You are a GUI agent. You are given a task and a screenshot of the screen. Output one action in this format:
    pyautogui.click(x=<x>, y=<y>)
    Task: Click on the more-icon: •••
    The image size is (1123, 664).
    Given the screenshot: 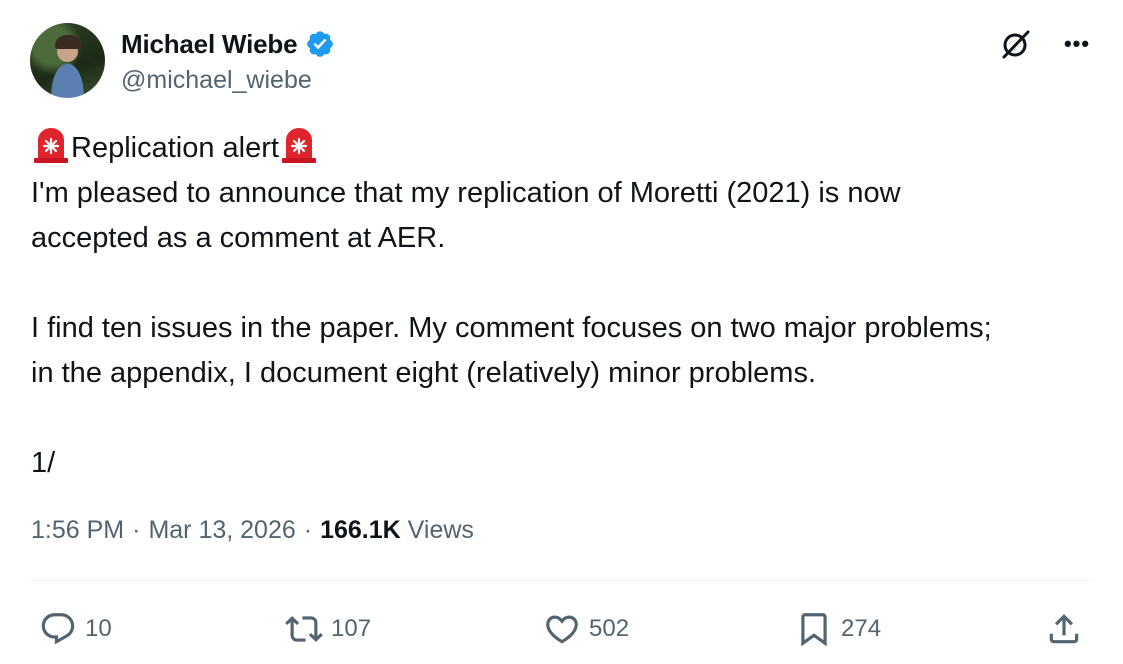 What is the action you would take?
    pyautogui.click(x=1077, y=44)
    